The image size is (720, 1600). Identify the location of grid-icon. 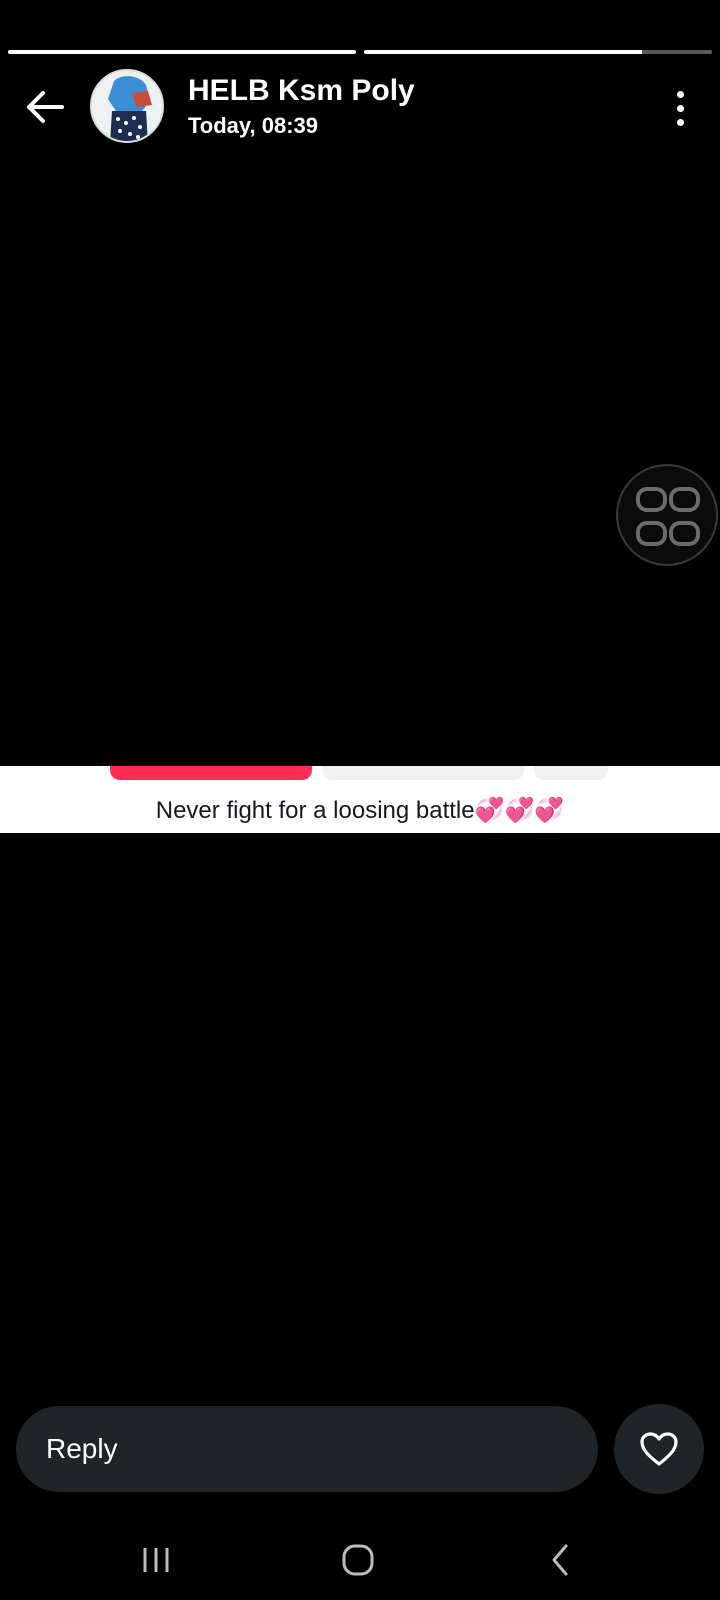
(668, 516).